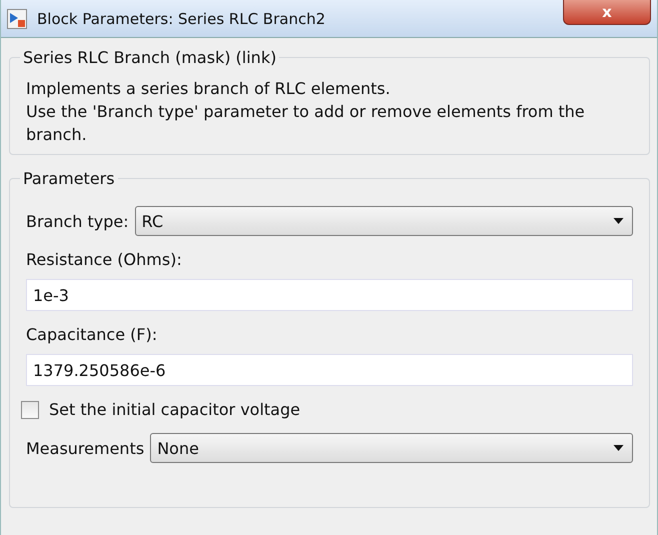 Image resolution: width=658 pixels, height=535 pixels. What do you see at coordinates (181, 19) in the screenshot?
I see `window-title: Block Parameters: Series RLC Branch2` at bounding box center [181, 19].